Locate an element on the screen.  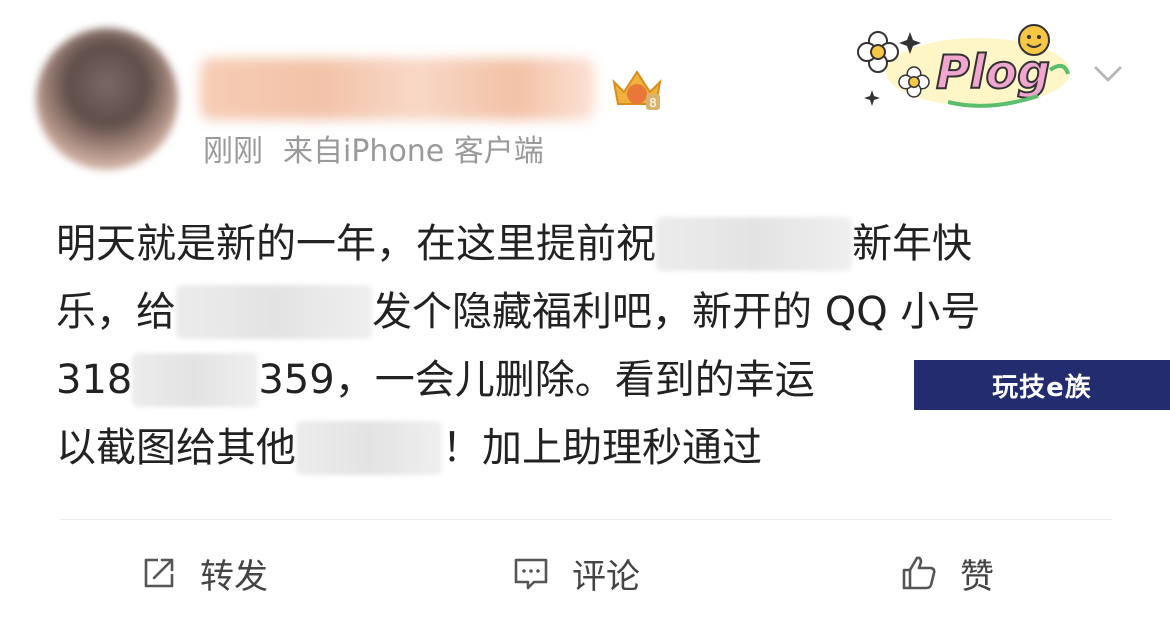
comment-button: 评论 is located at coordinates (575, 573).